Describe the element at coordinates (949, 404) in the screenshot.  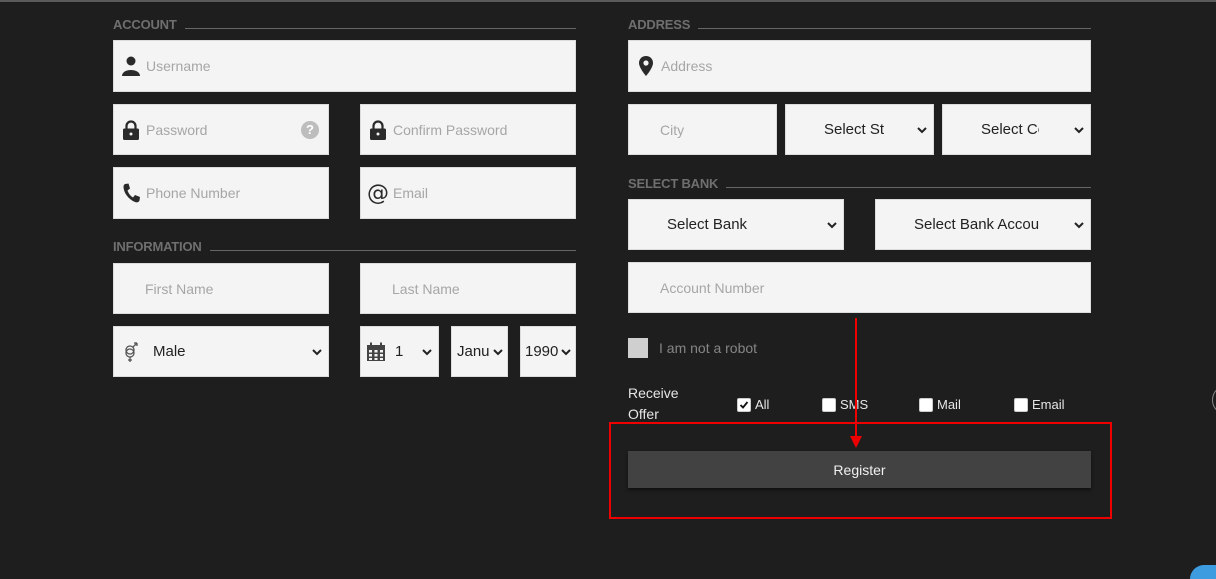
I see `offer-option-label: Mail` at that location.